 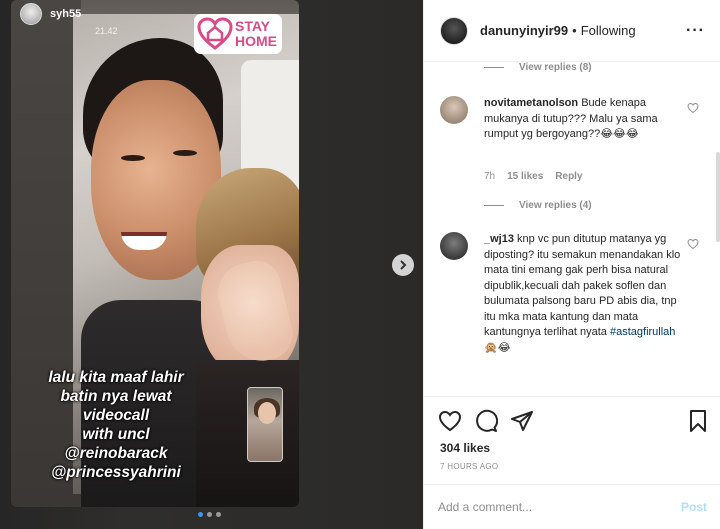 What do you see at coordinates (490, 176) in the screenshot?
I see `comment-time: 7h` at bounding box center [490, 176].